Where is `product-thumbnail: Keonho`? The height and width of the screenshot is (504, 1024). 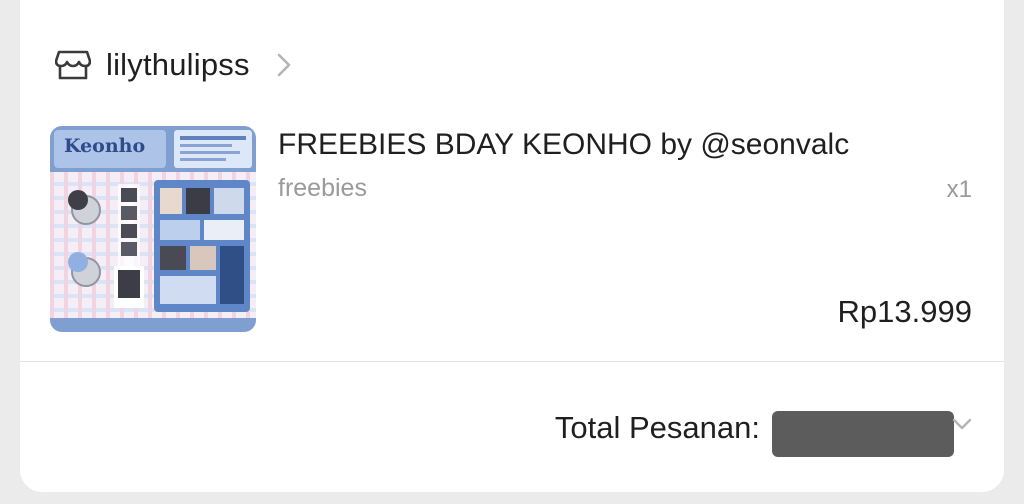
product-thumbnail: Keonho is located at coordinates (153, 229).